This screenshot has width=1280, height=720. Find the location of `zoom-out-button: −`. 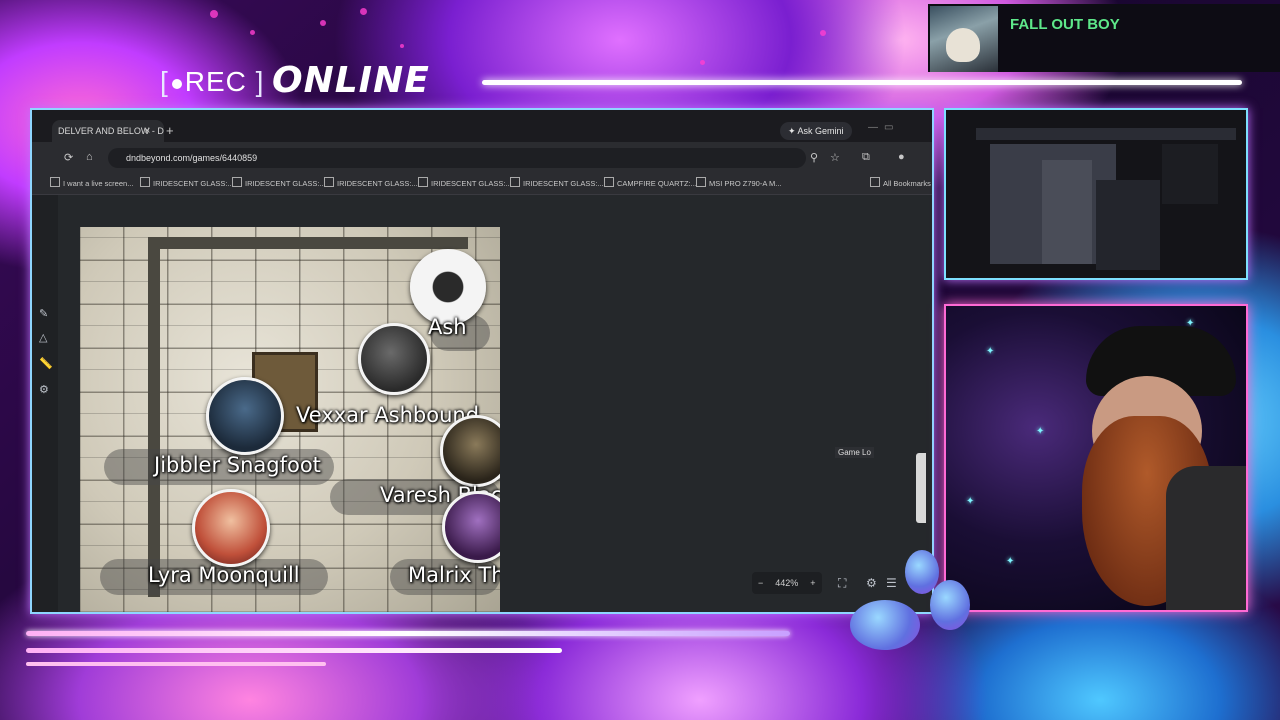

zoom-out-button: − is located at coordinates (760, 583).